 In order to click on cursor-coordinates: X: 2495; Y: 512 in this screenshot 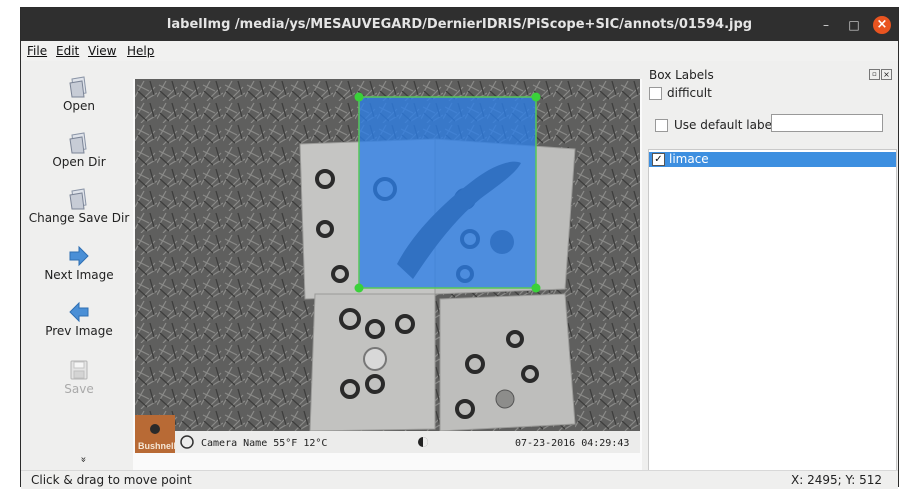, I will do `click(836, 480)`.